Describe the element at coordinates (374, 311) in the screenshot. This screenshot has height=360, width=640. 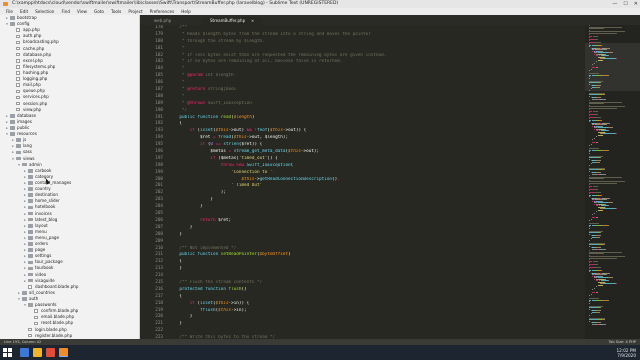
I see `code-line: fflush($this->in);` at that location.